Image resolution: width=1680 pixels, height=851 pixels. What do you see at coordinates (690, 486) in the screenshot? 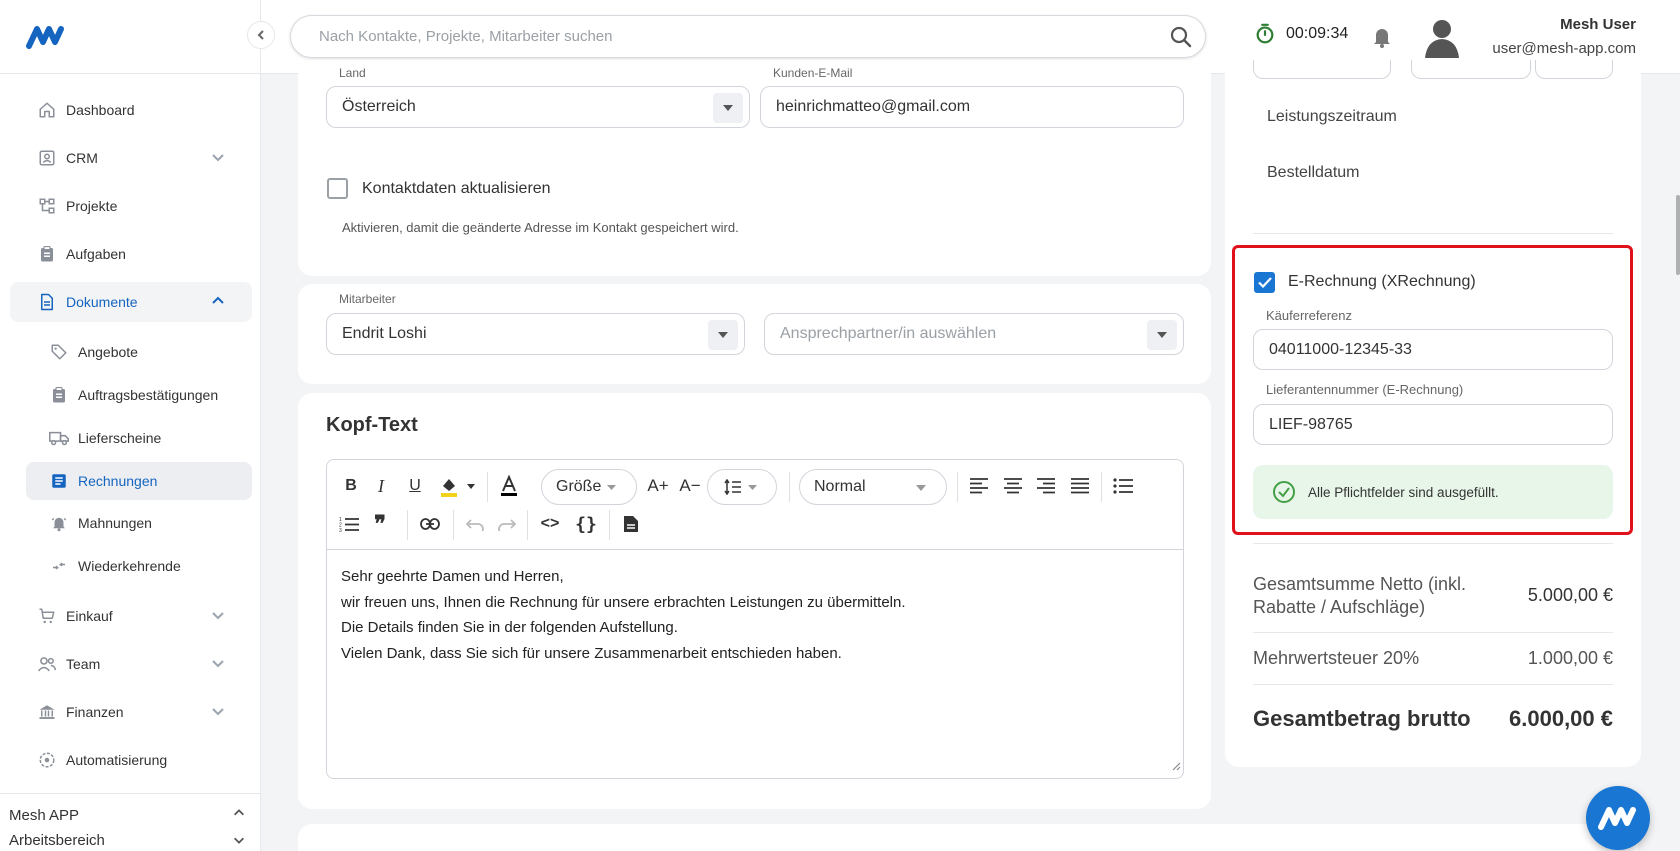
I see `decrease-font-icon: A−` at bounding box center [690, 486].